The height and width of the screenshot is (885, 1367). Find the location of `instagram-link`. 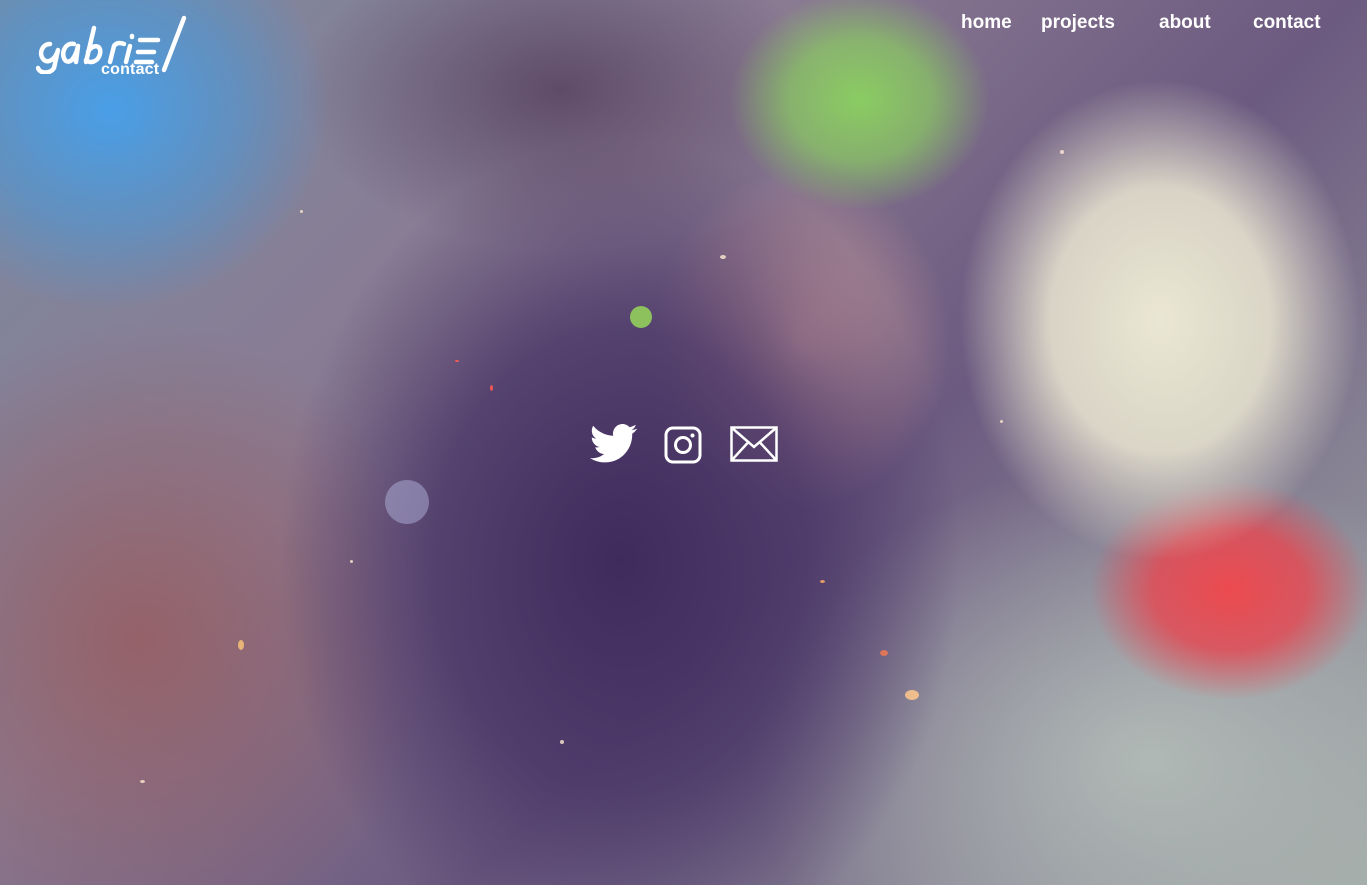

instagram-link is located at coordinates (683, 447).